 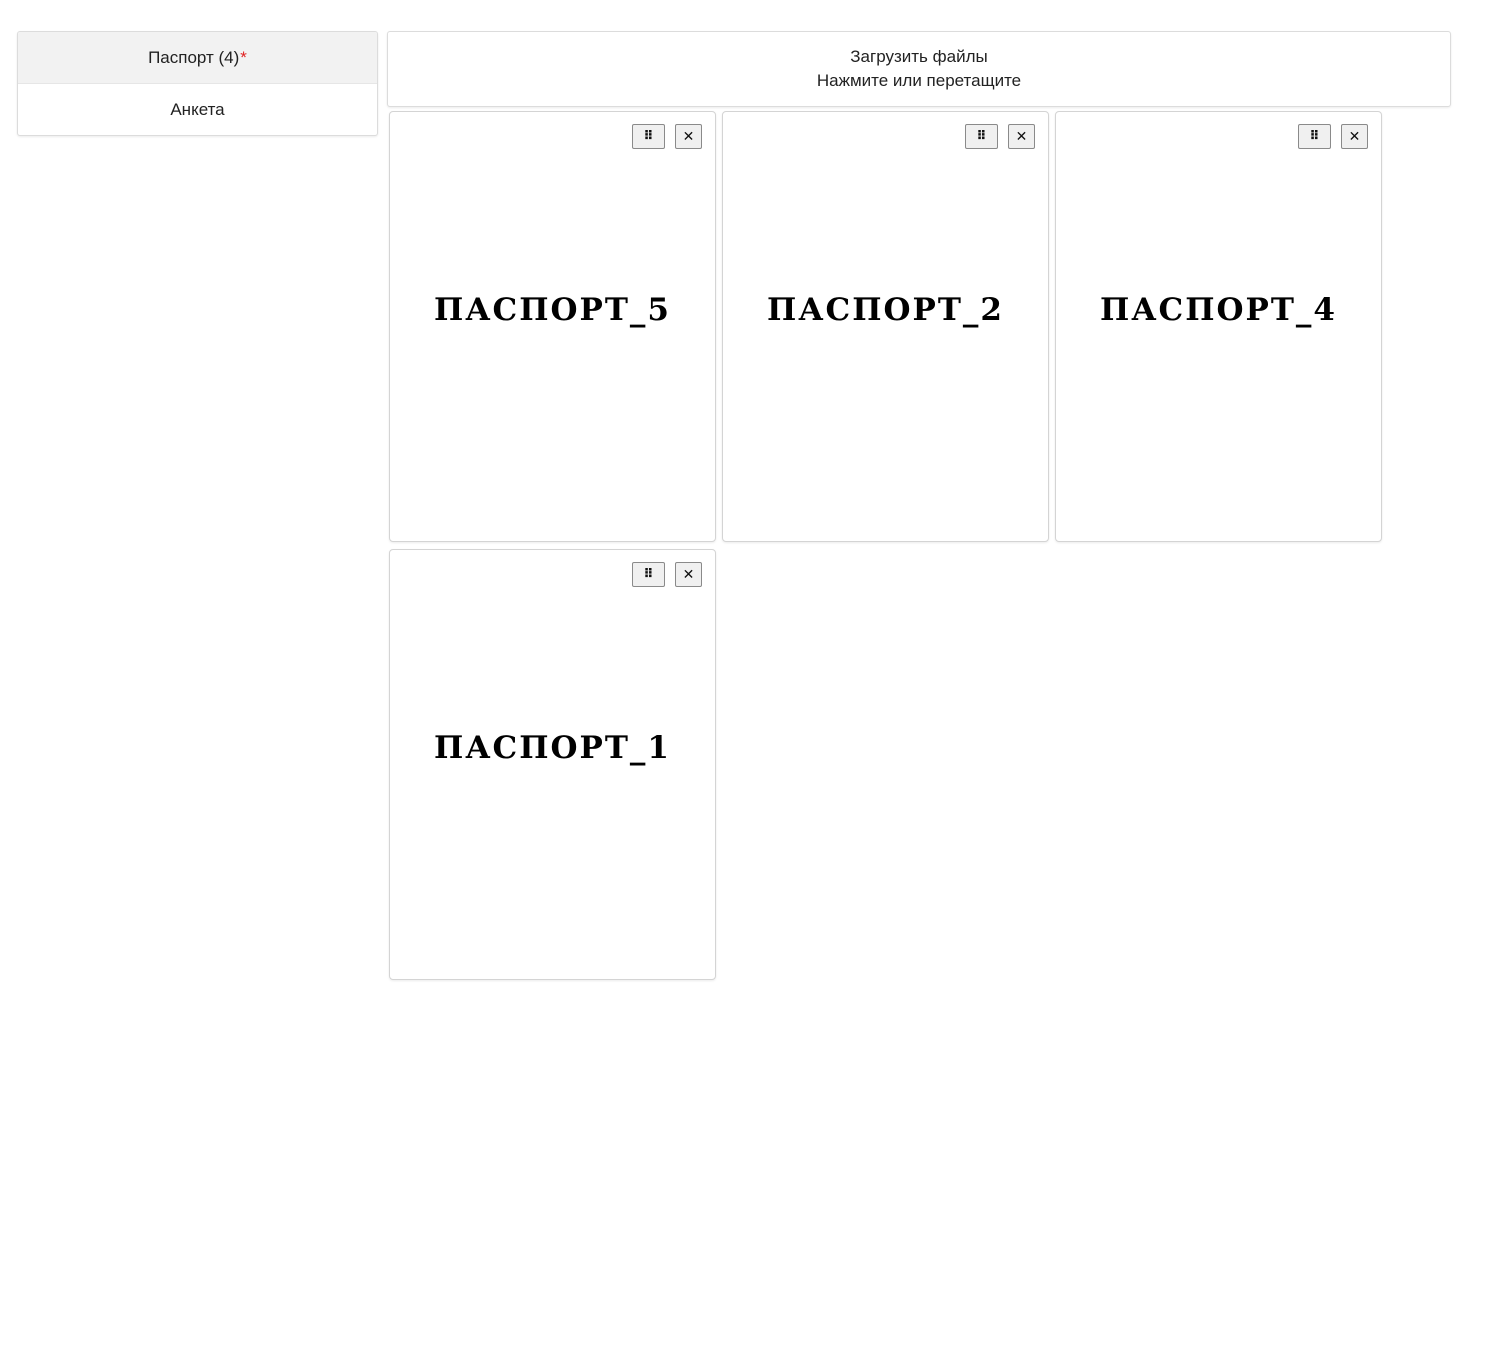 I want to click on document-preview-label: ПАСПОРТ_4, so click(x=1218, y=310).